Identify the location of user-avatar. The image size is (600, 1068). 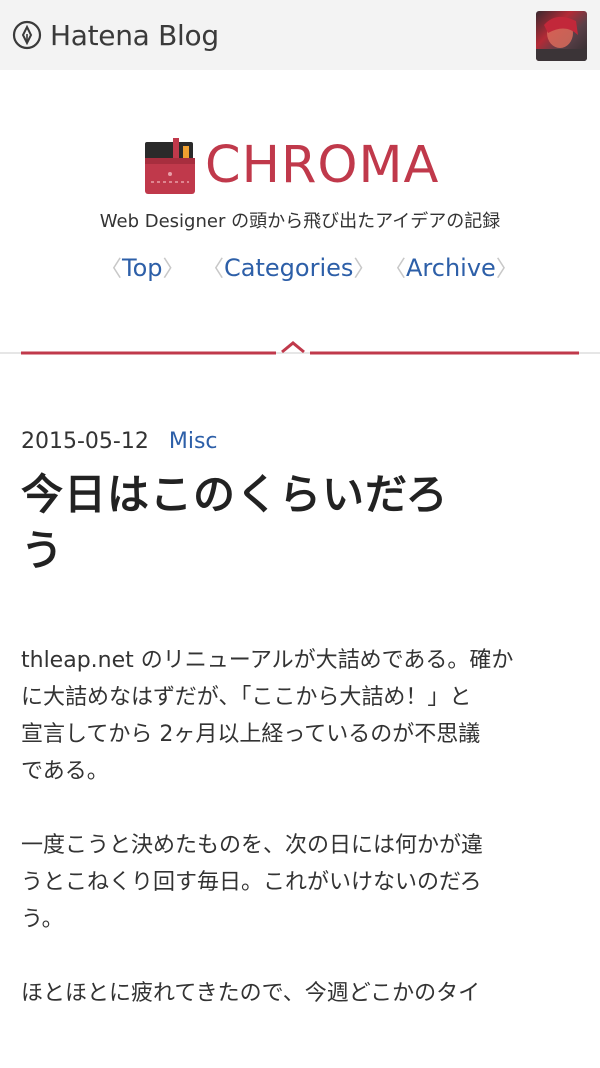
(561, 36).